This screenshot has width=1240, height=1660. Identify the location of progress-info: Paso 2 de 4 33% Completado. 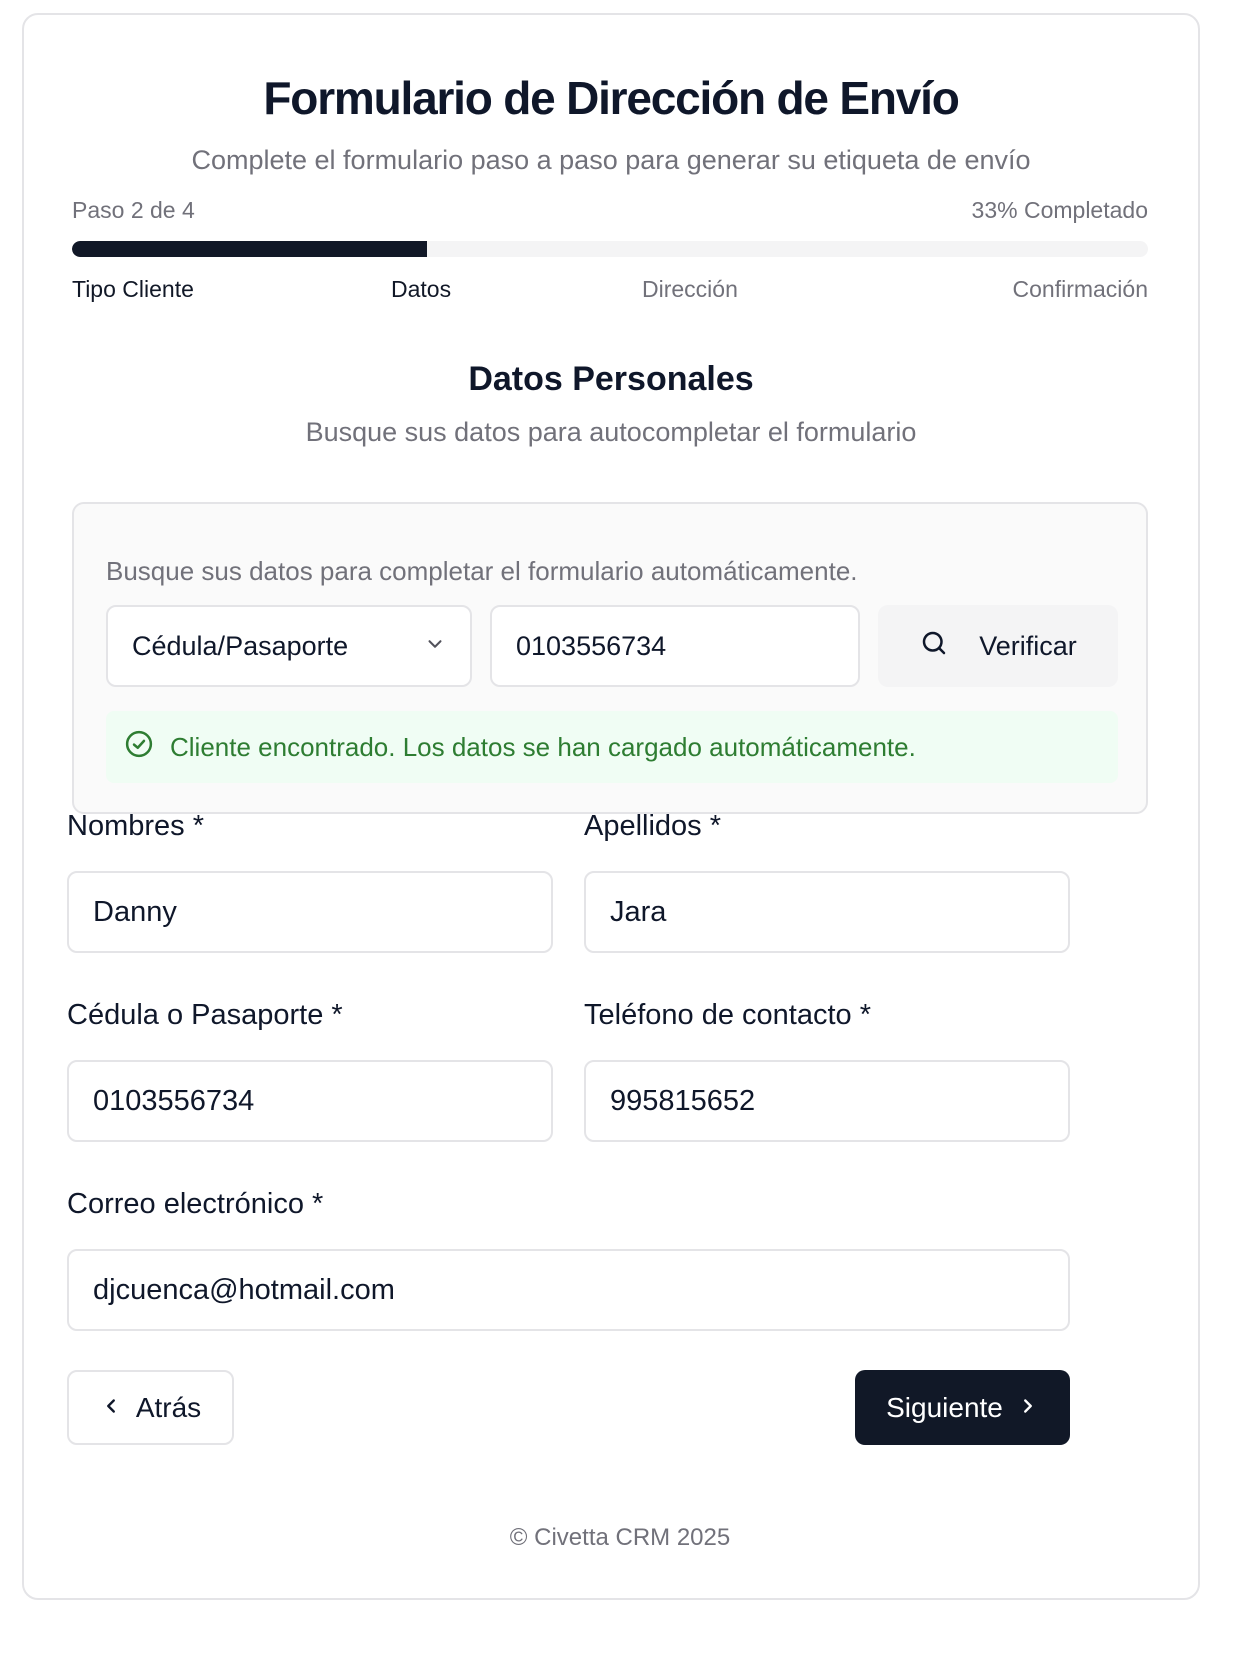
(610, 214).